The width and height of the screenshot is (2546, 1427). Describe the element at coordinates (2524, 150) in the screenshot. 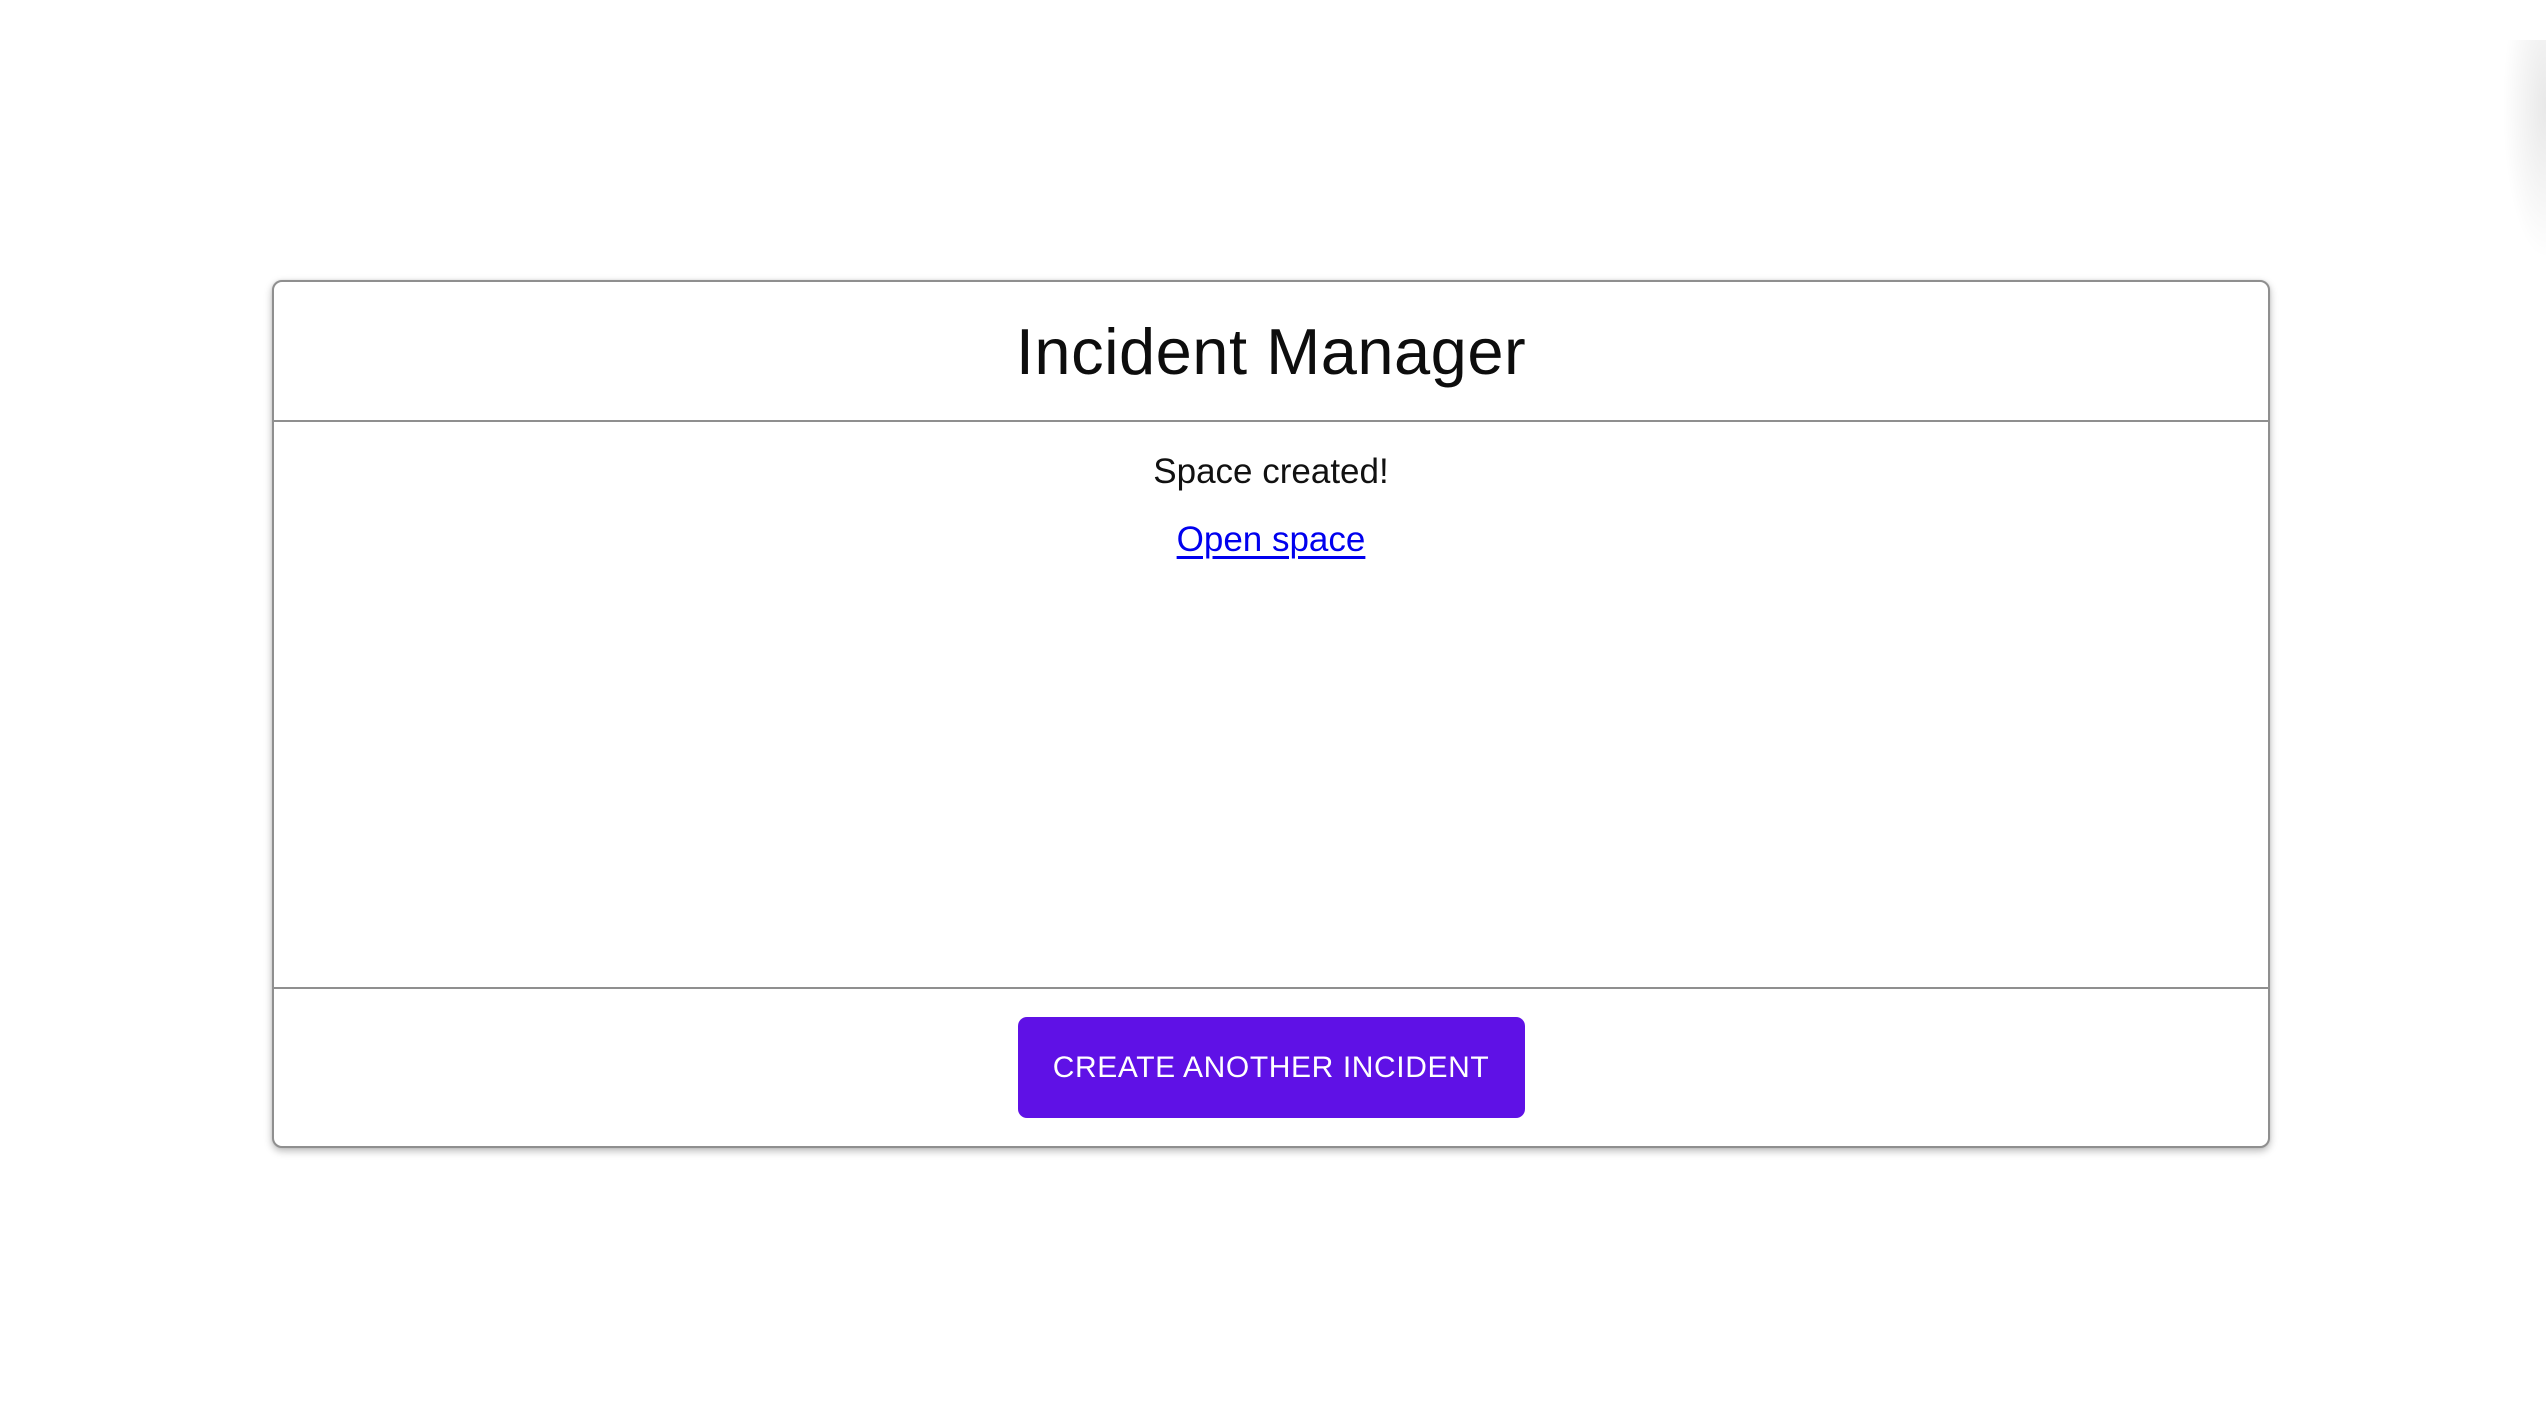

I see `page-corner-smudge` at that location.